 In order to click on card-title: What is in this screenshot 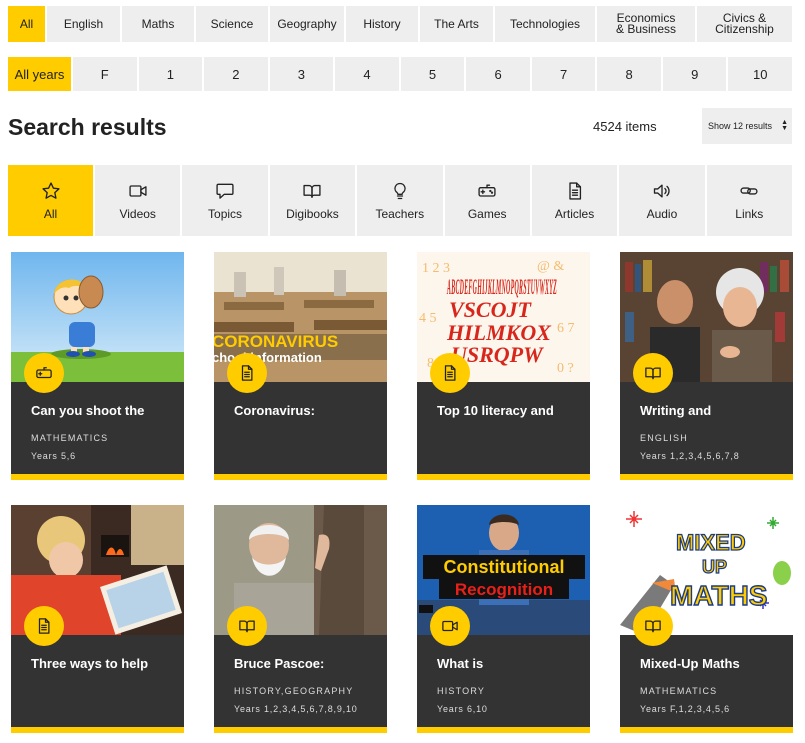, I will do `click(460, 663)`.